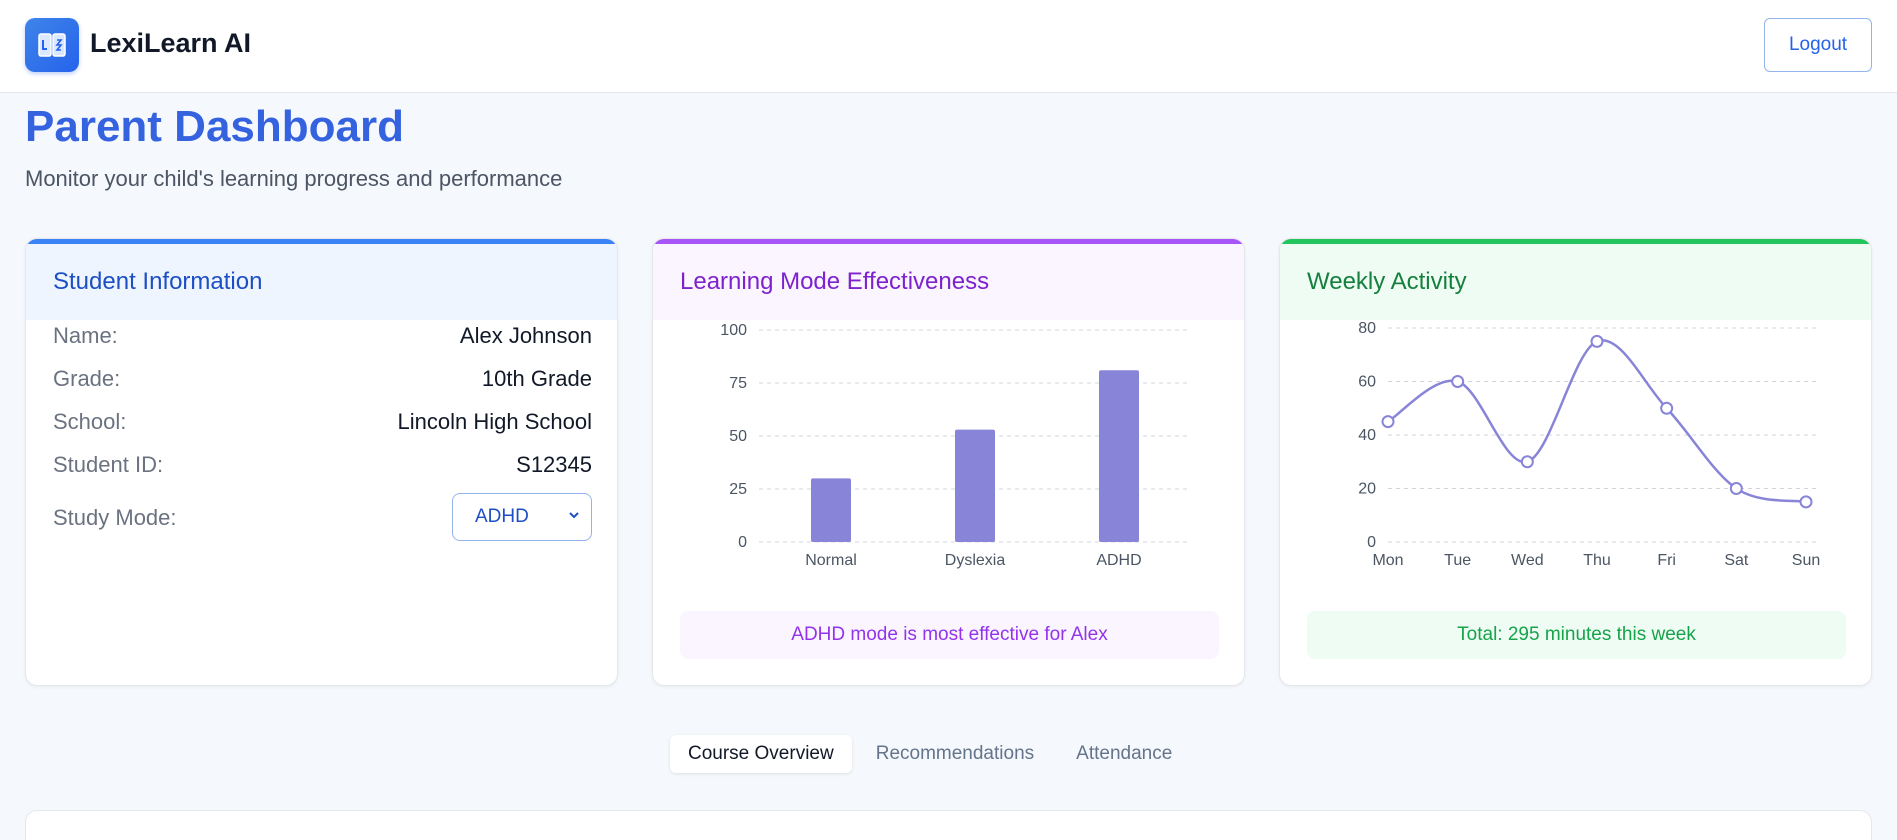 This screenshot has height=840, width=1897. I want to click on logout-button: Logout, so click(1818, 45).